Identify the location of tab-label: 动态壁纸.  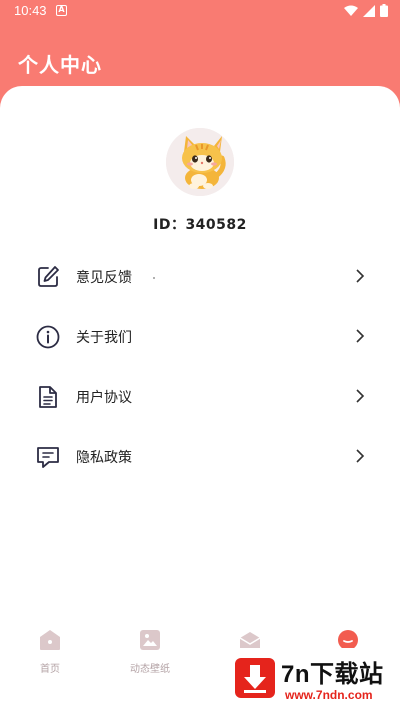
(150, 669).